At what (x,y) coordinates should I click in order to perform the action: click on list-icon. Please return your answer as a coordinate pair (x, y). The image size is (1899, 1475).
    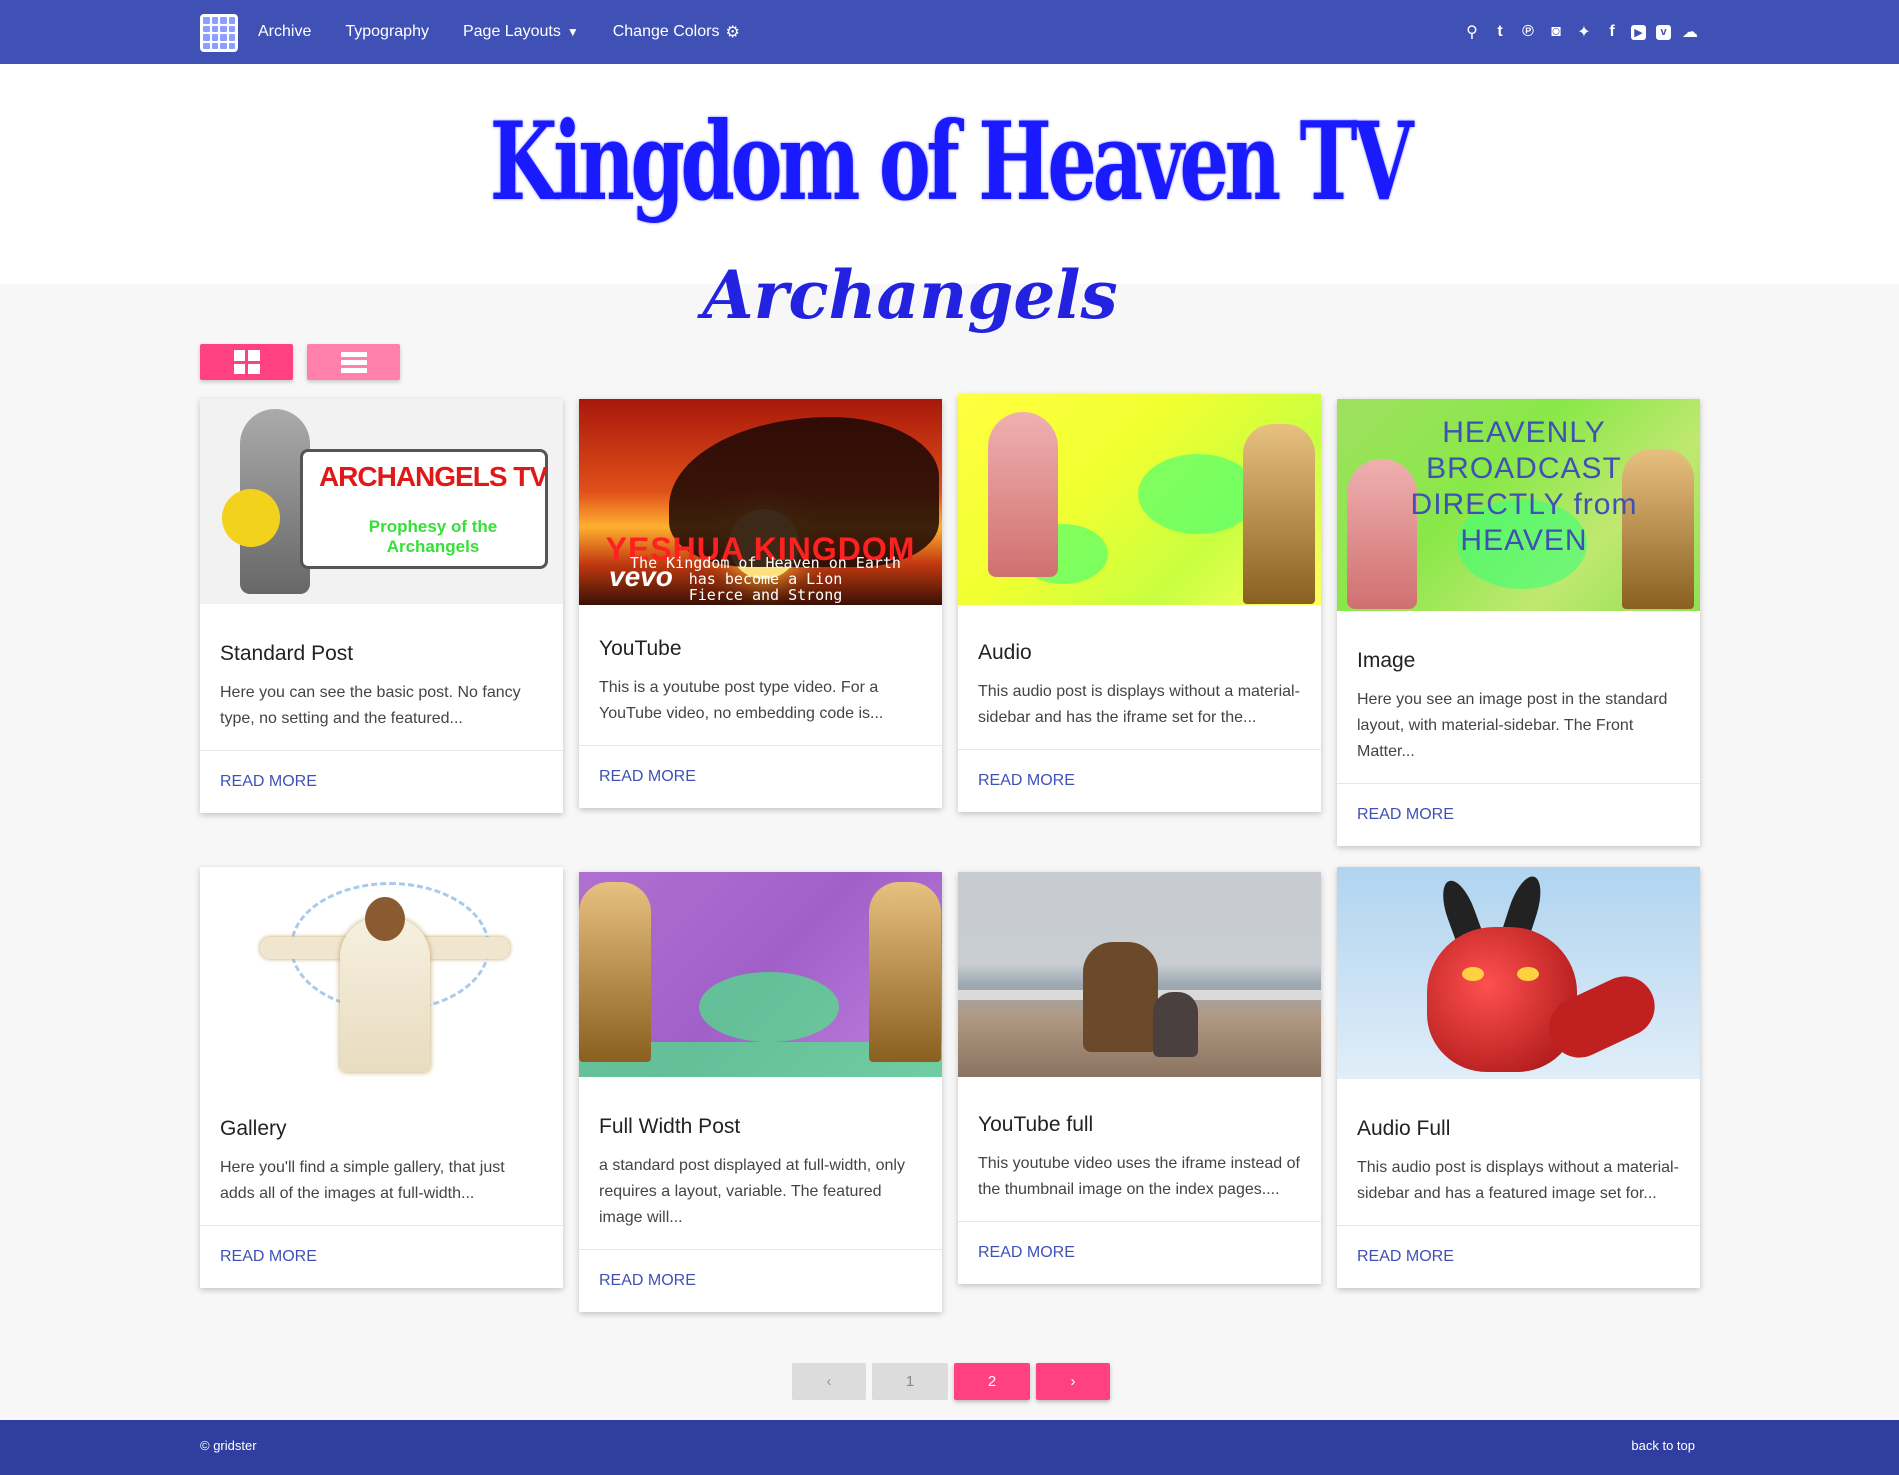
    Looking at the image, I should click on (353, 362).